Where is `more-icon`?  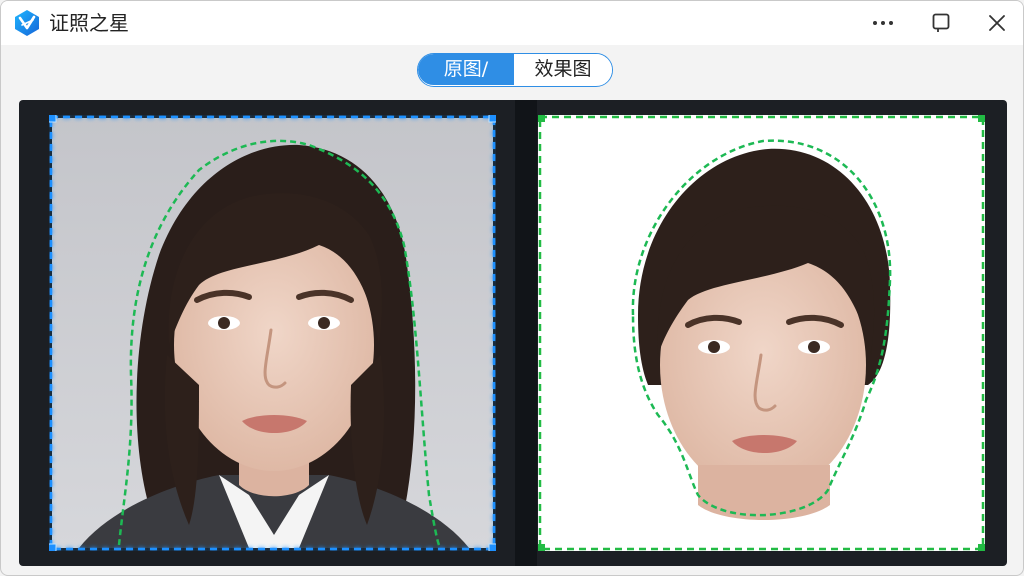
more-icon is located at coordinates (883, 23).